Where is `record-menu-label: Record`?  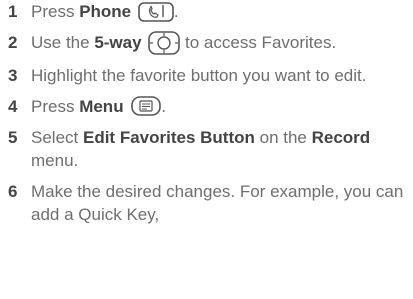 record-menu-label: Record is located at coordinates (341, 137).